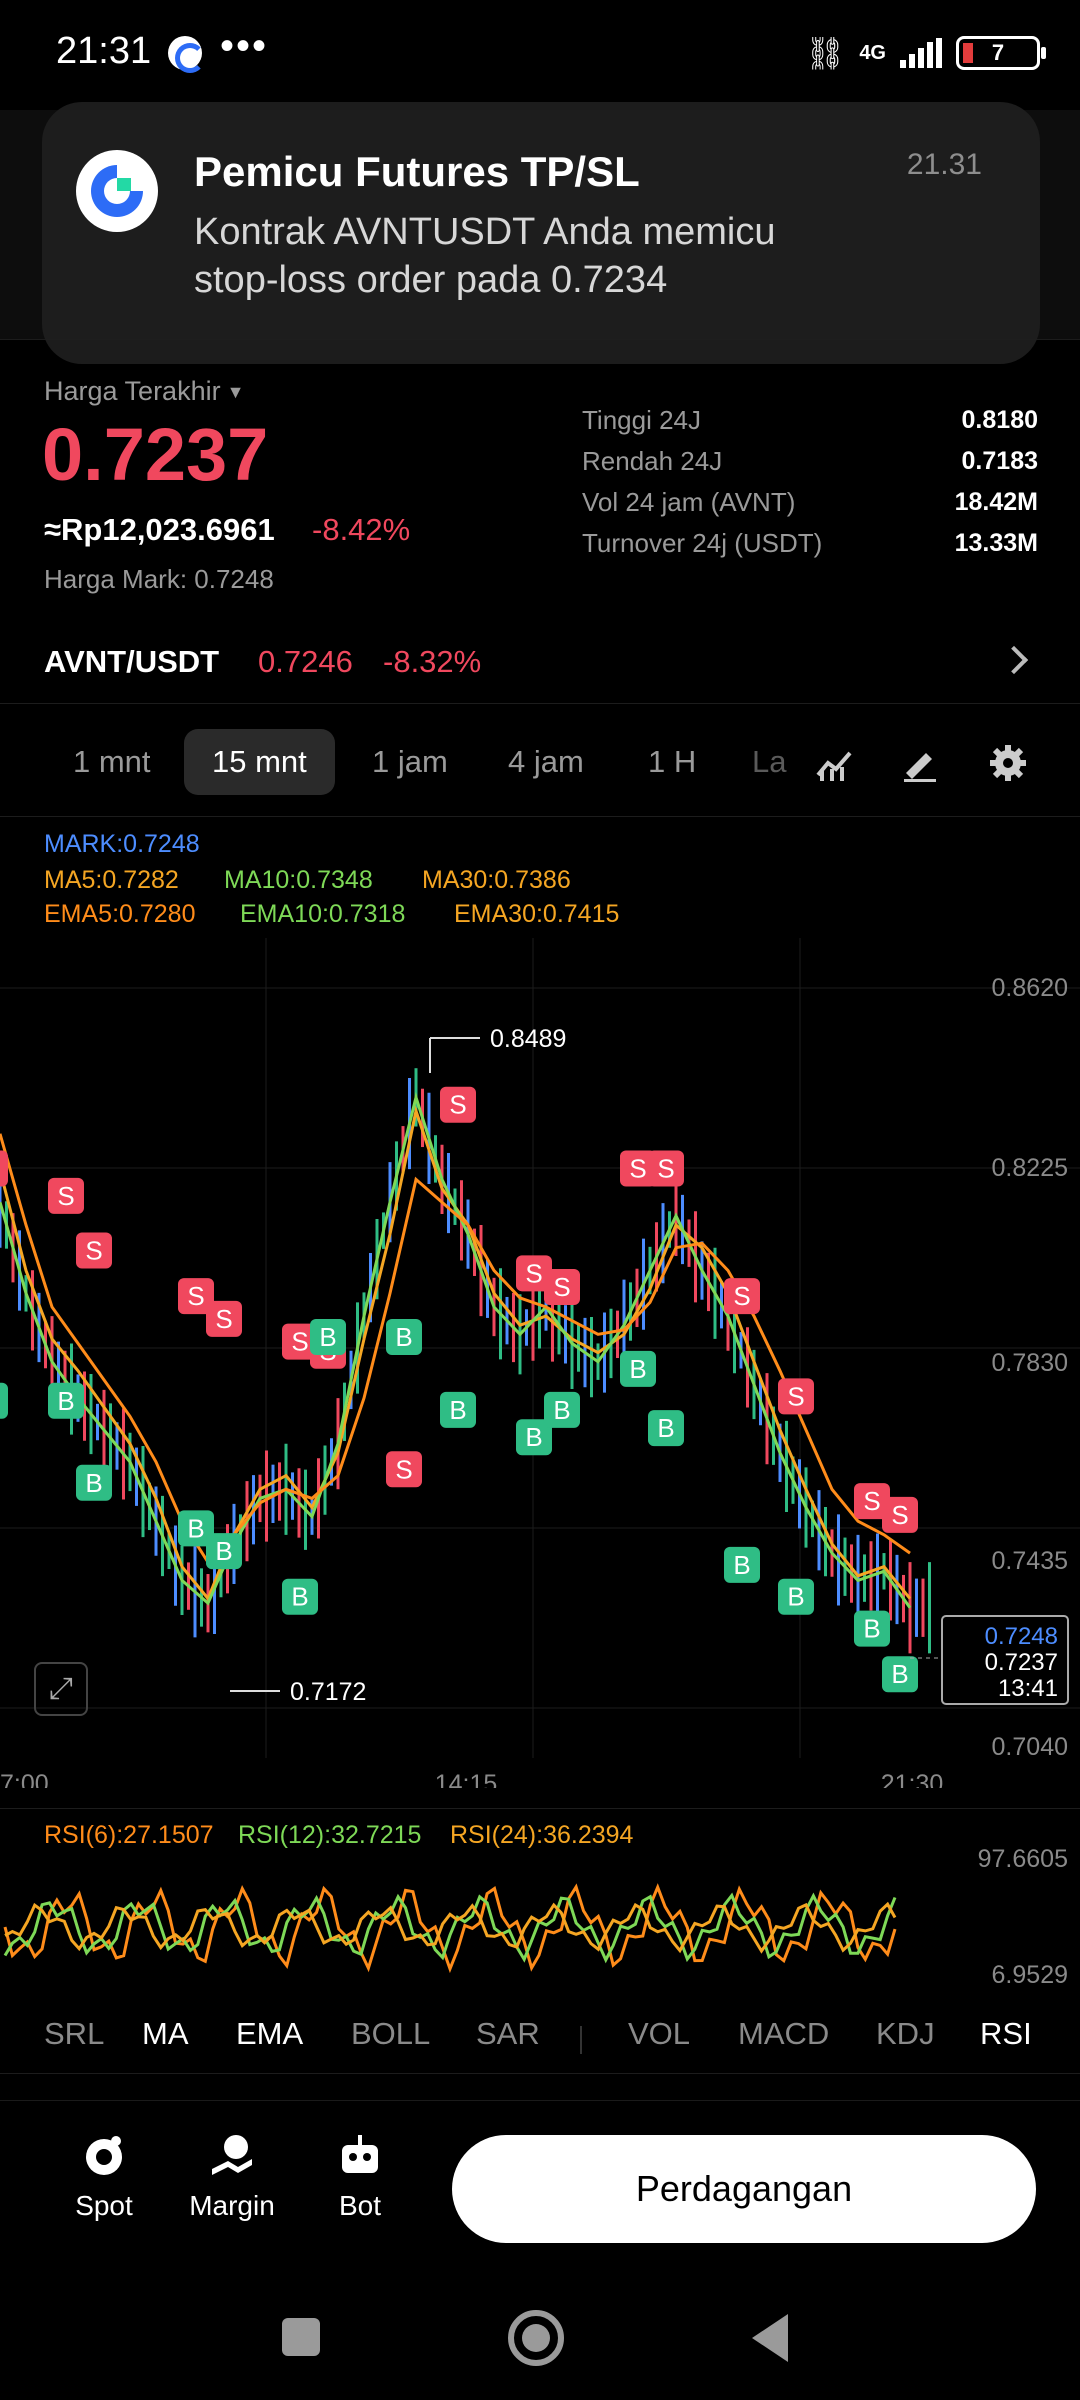 The width and height of the screenshot is (1080, 2400). What do you see at coordinates (769, 762) in the screenshot?
I see `tab-more: La` at bounding box center [769, 762].